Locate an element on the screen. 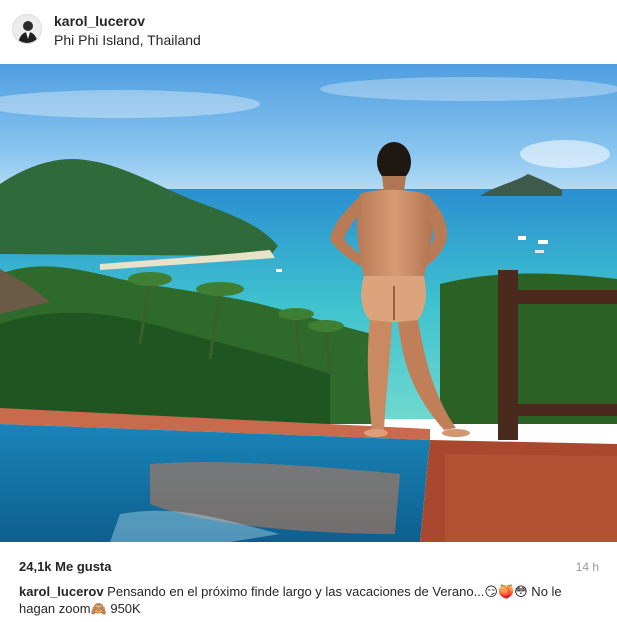 This screenshot has width=617, height=622. avatar is located at coordinates (27, 29).